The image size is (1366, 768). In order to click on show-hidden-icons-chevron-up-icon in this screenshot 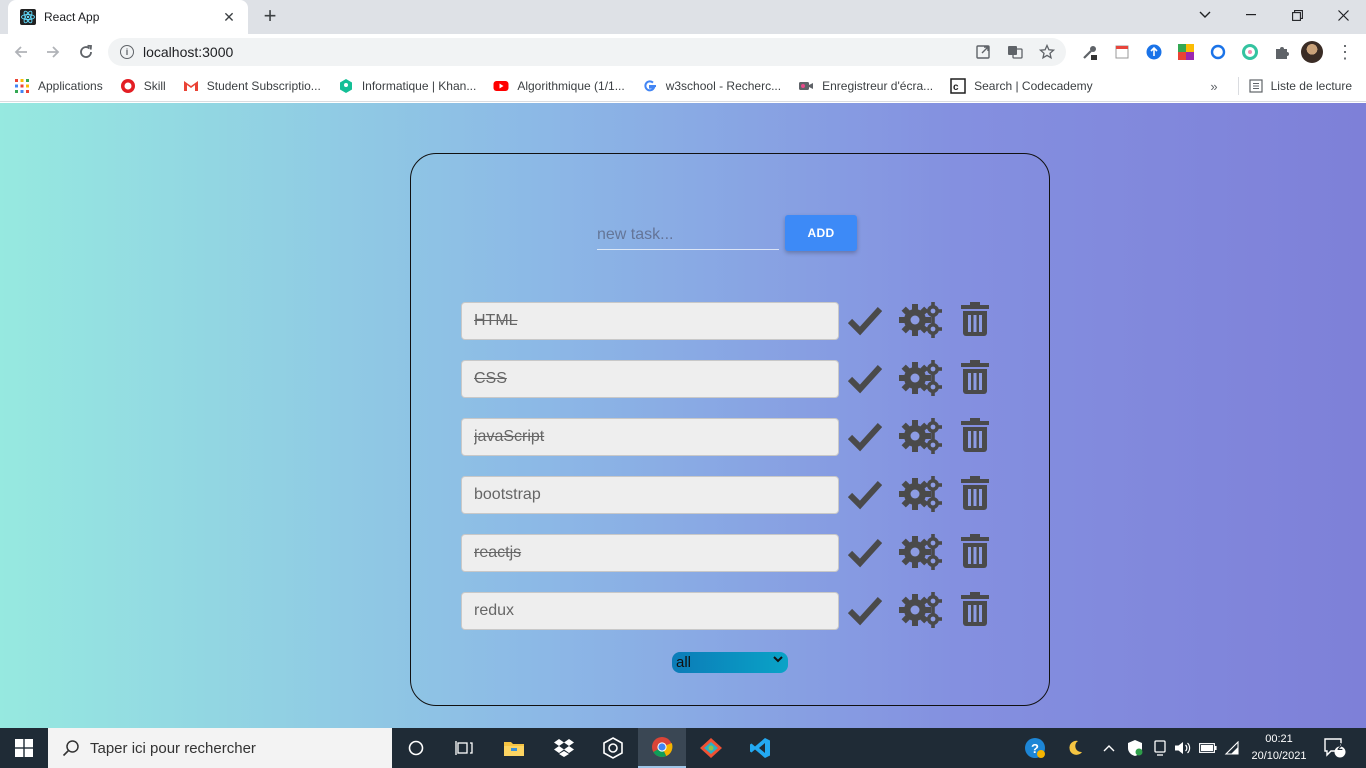, I will do `click(1109, 748)`.